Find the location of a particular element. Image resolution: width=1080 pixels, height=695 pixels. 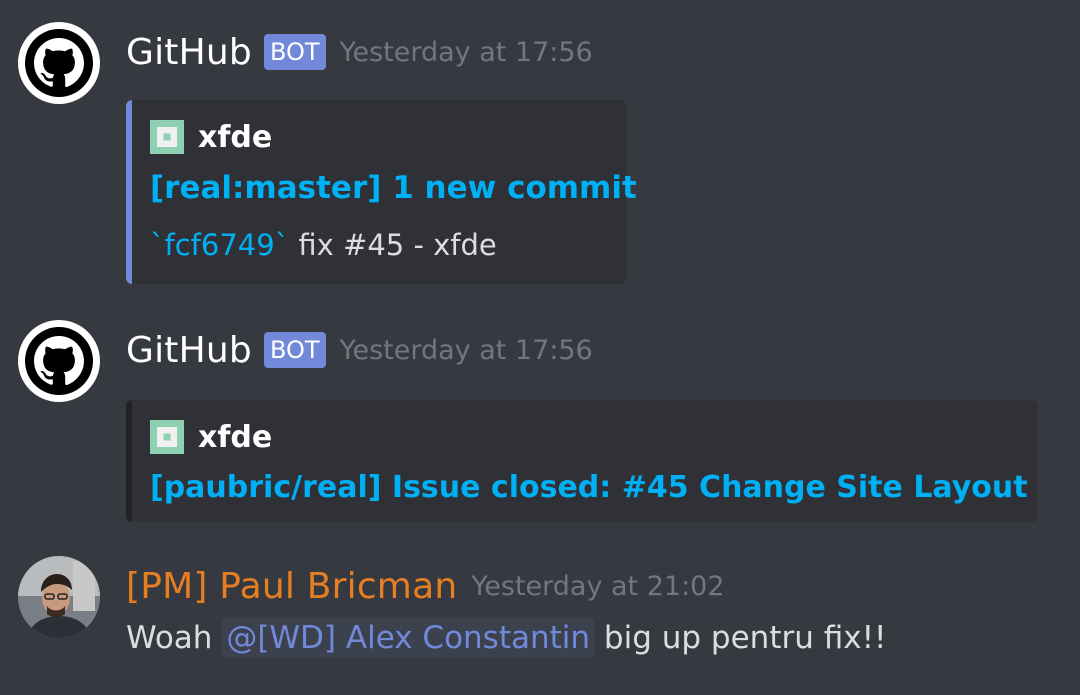

commit-hash-link: `fcf6749` is located at coordinates (219, 245).